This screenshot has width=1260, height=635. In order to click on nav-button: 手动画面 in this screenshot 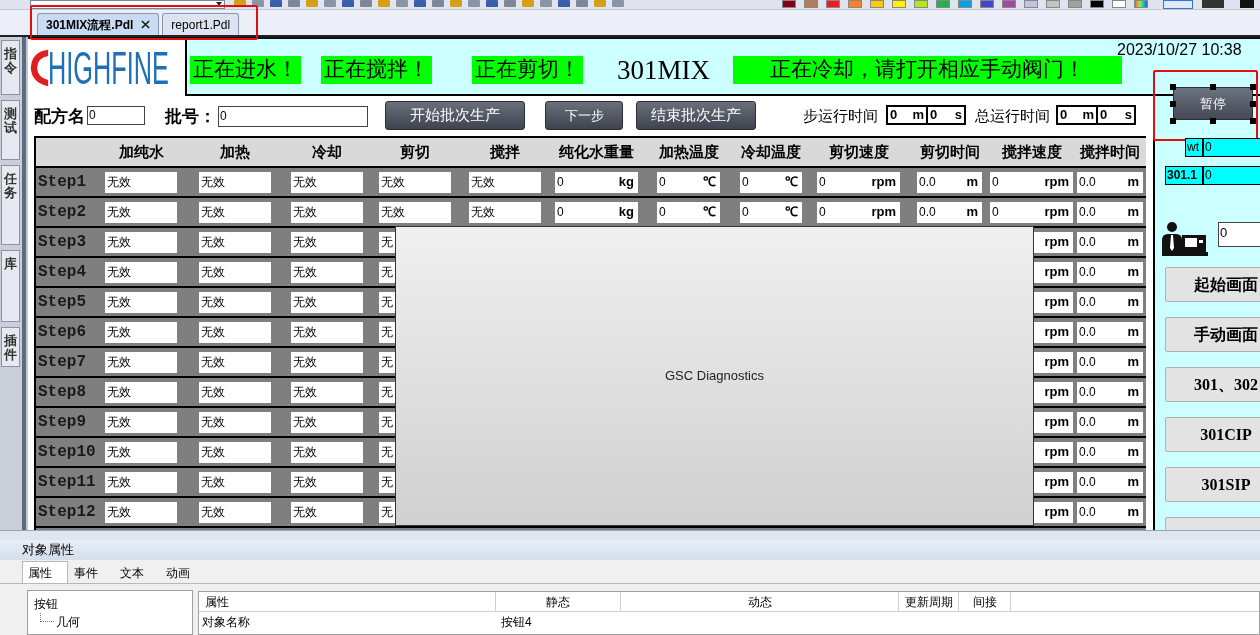, I will do `click(1212, 334)`.